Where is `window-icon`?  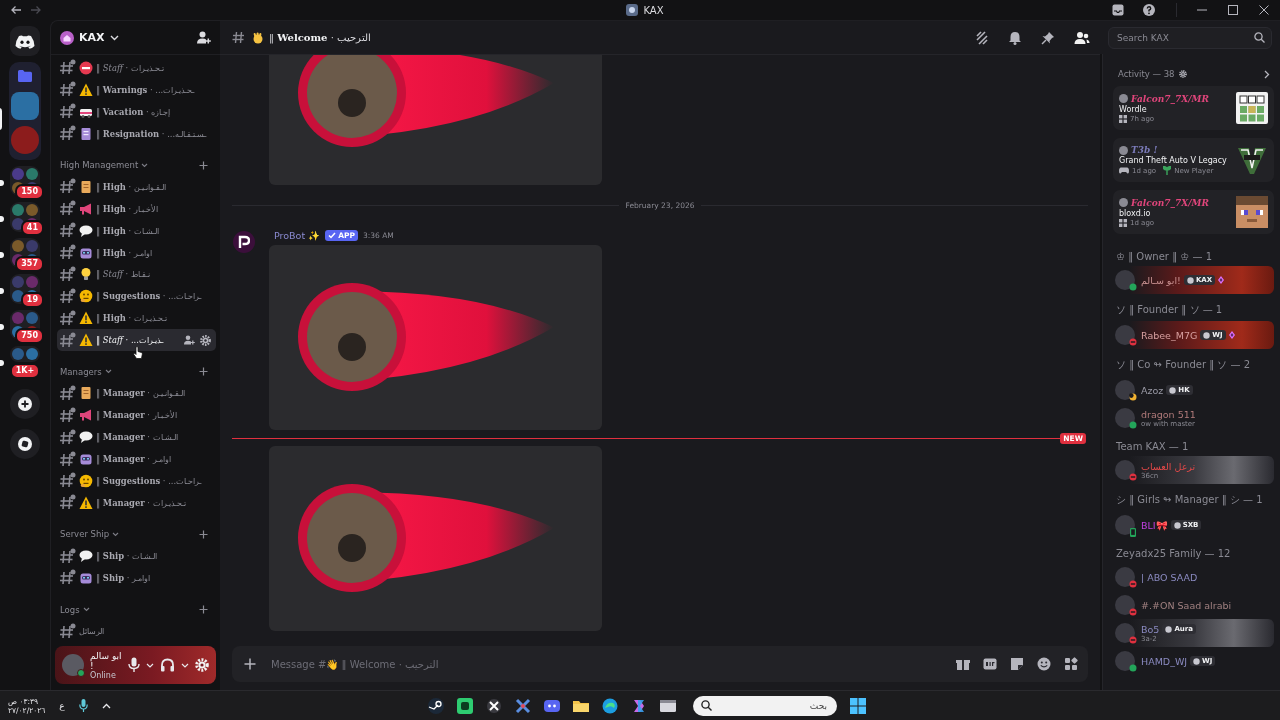
window-icon is located at coordinates (668, 705).